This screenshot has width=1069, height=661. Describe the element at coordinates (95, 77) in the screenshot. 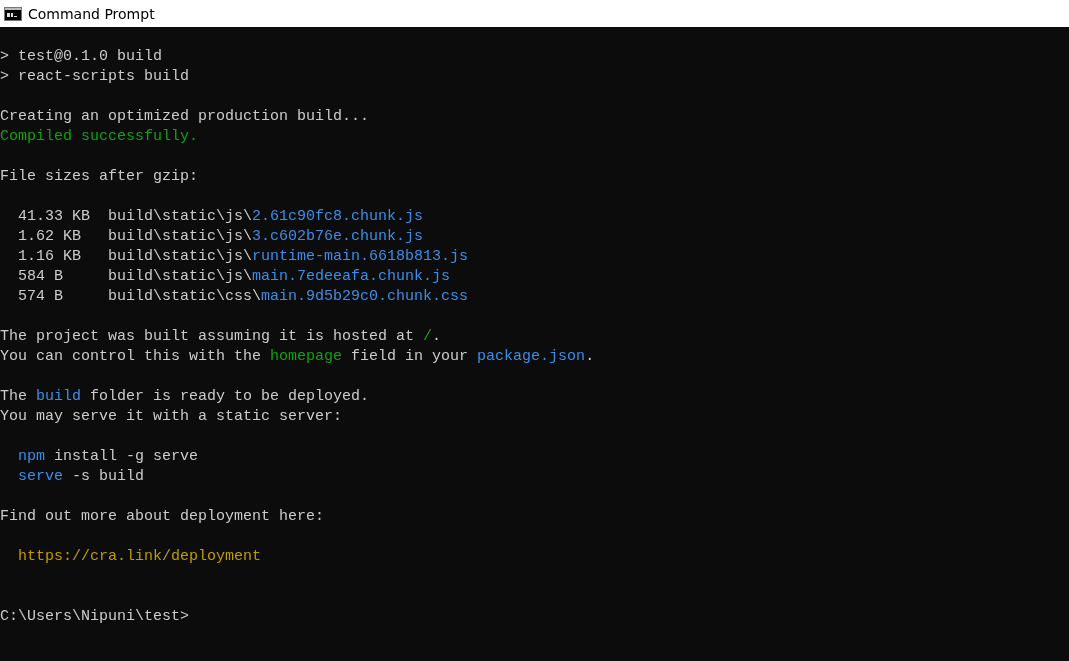

I see `console-line: > react-scripts build` at that location.